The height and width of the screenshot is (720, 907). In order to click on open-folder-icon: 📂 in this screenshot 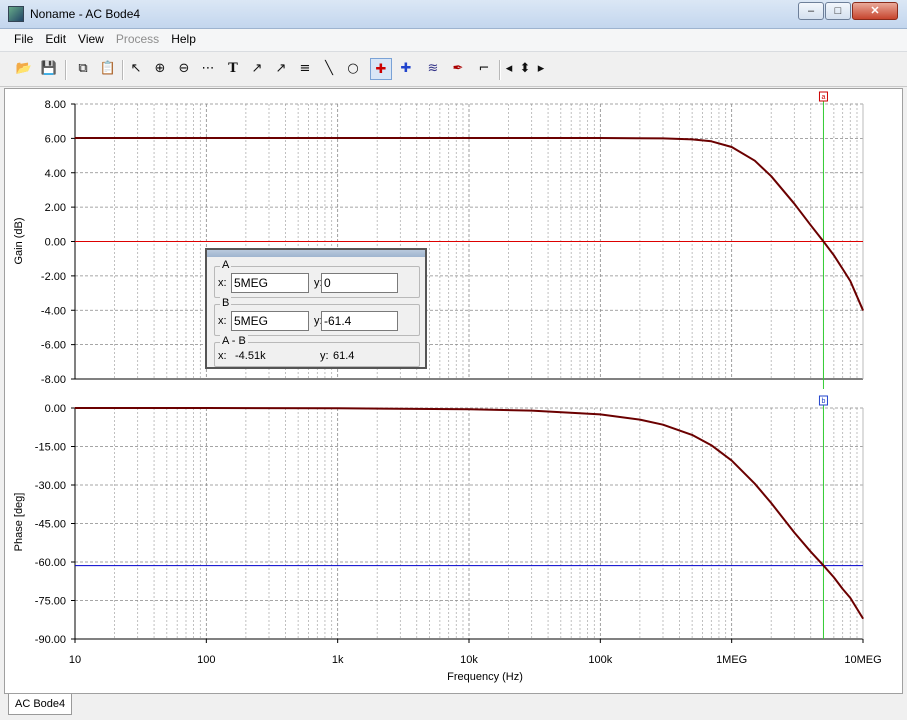, I will do `click(24, 69)`.